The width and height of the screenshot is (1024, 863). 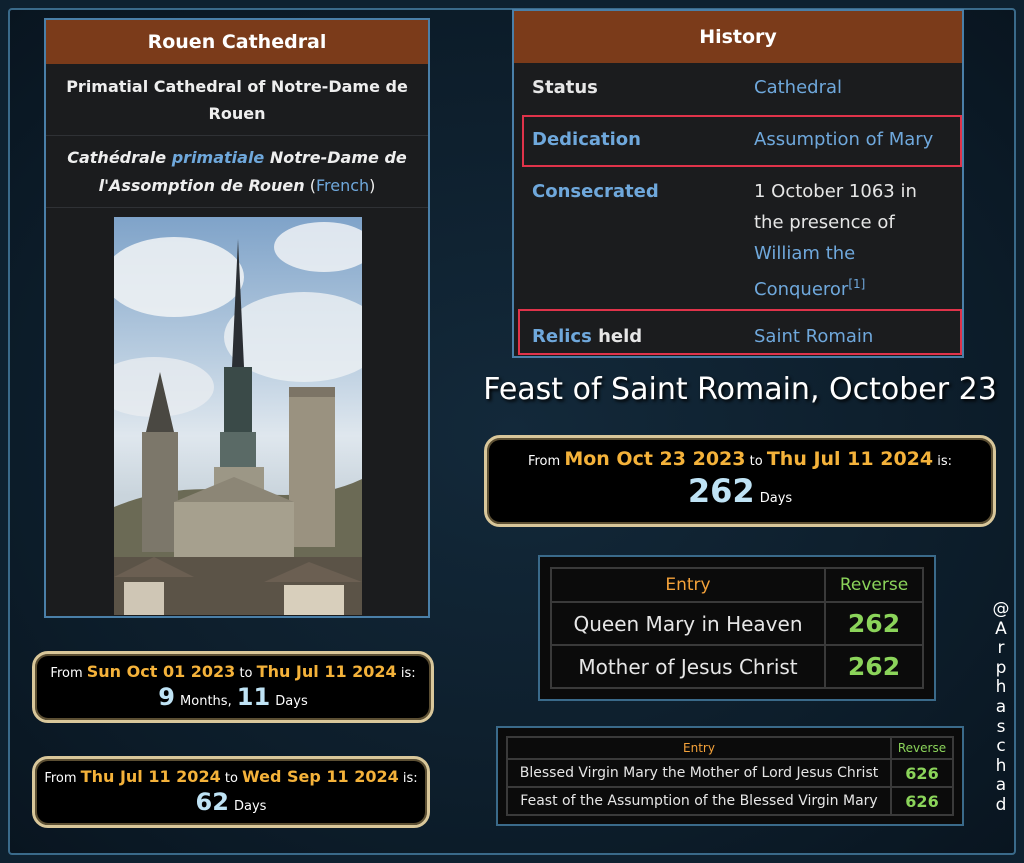 What do you see at coordinates (835, 207) in the screenshot?
I see `consecrated-value: 1 October 1063 in the presence of` at bounding box center [835, 207].